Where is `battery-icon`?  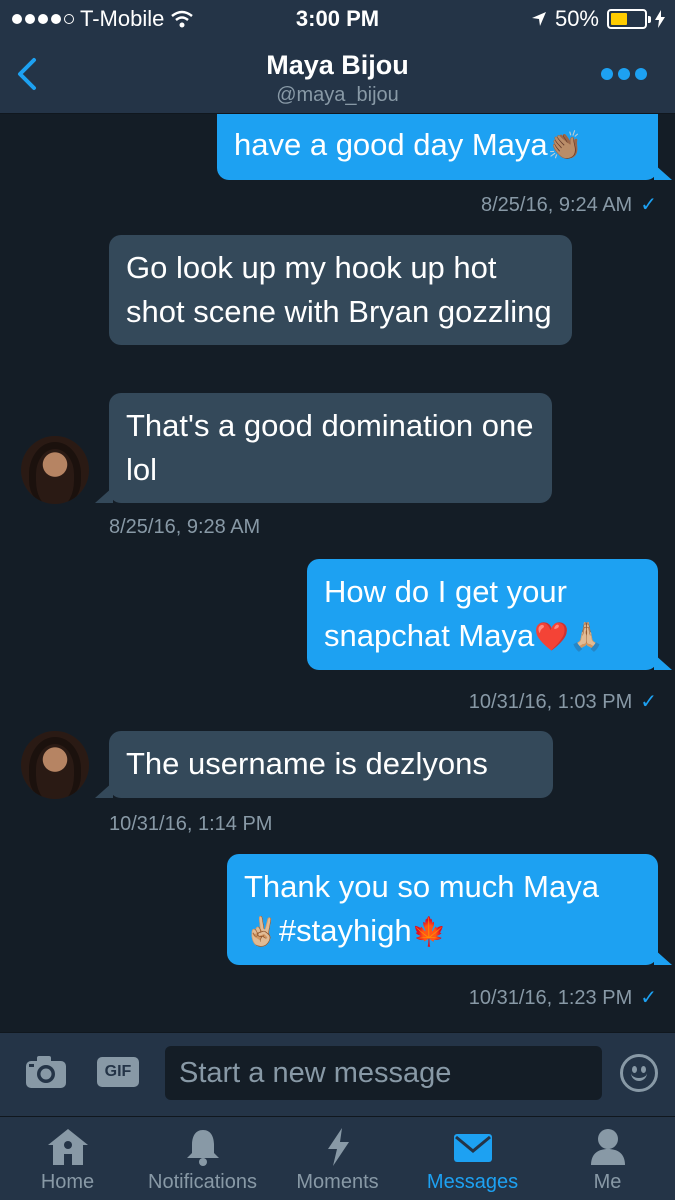
battery-icon is located at coordinates (629, 19).